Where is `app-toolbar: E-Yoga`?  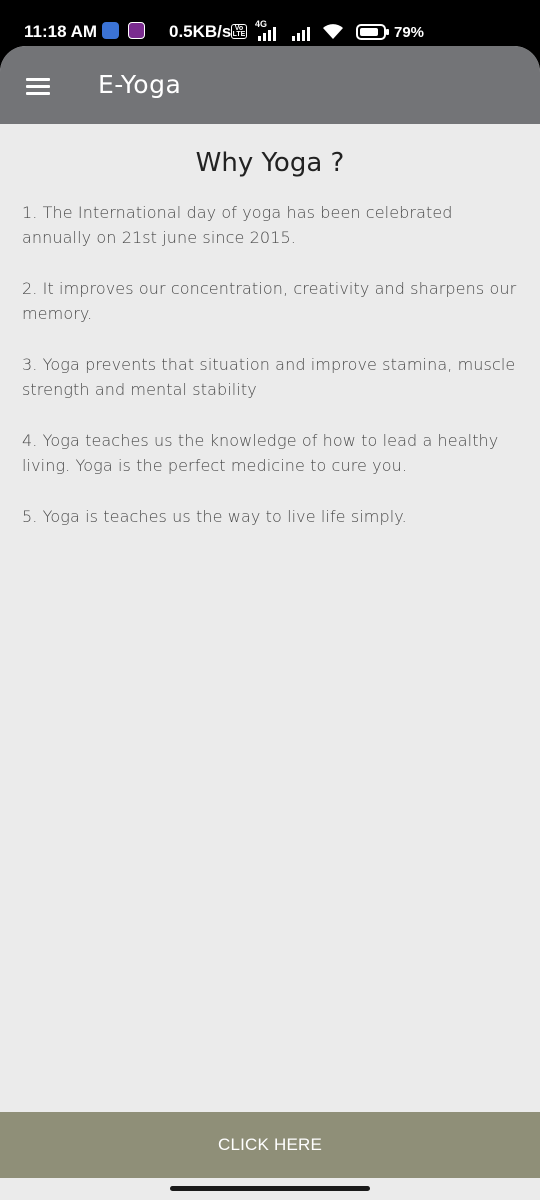 app-toolbar: E-Yoga is located at coordinates (270, 85).